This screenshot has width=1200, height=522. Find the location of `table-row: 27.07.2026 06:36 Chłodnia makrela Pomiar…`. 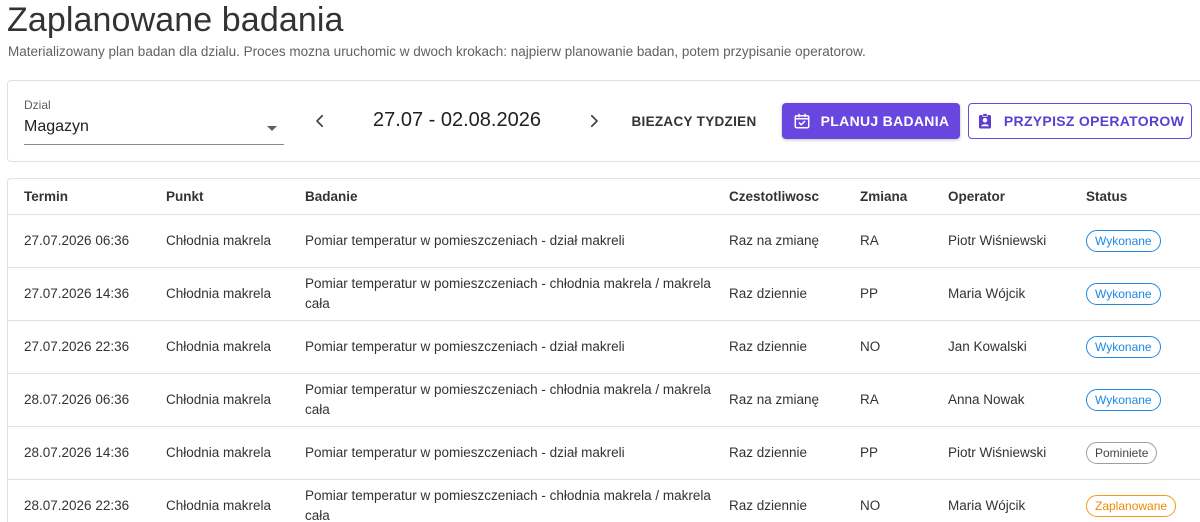

table-row: 27.07.2026 06:36 Chłodnia makrela Pomiar… is located at coordinates (604, 241).